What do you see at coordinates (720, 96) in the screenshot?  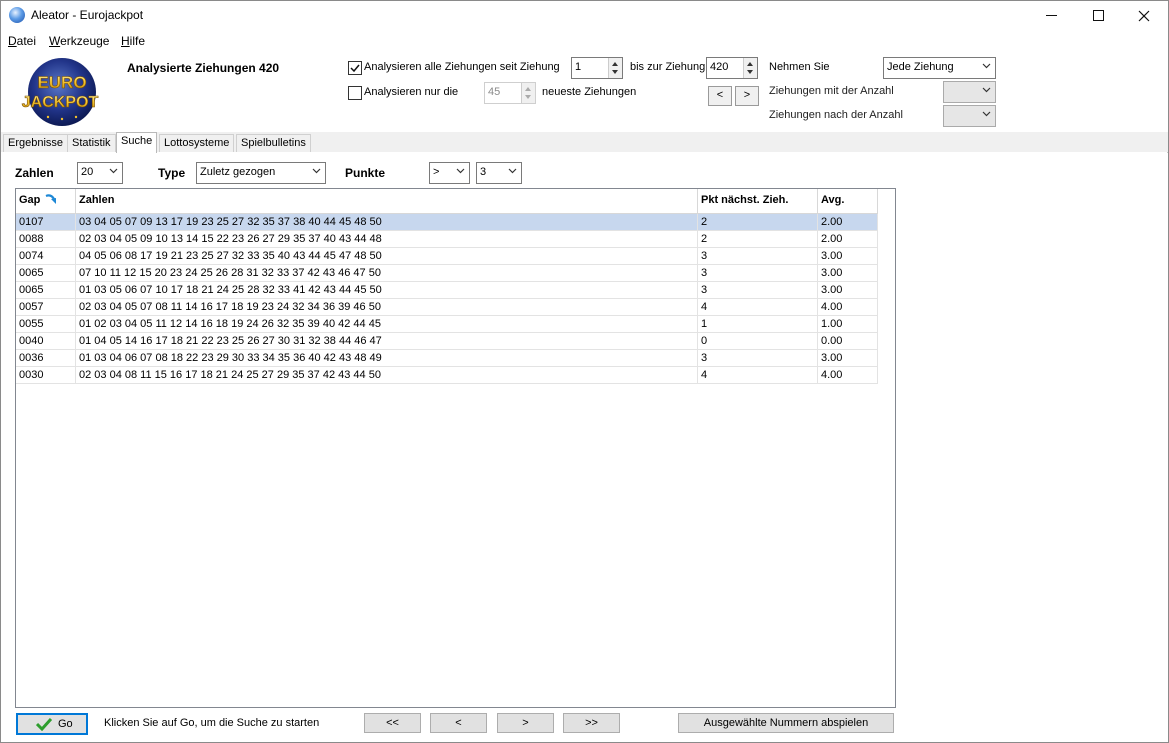 I see `prev-draw-button: <` at bounding box center [720, 96].